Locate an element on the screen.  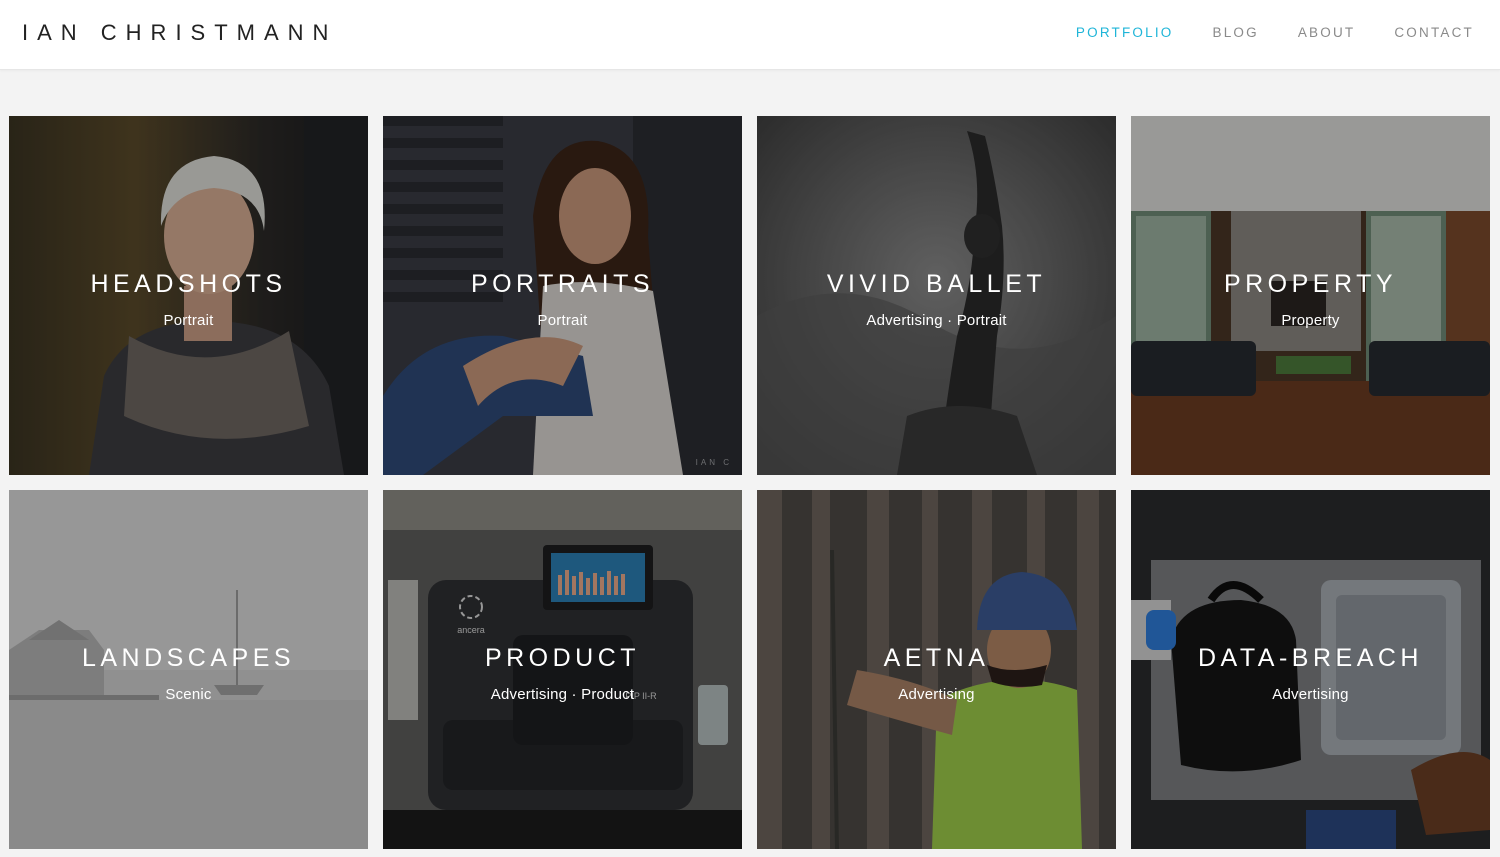
portfolio-tile-aetna: AETNA Advertising is located at coordinates (936, 669).